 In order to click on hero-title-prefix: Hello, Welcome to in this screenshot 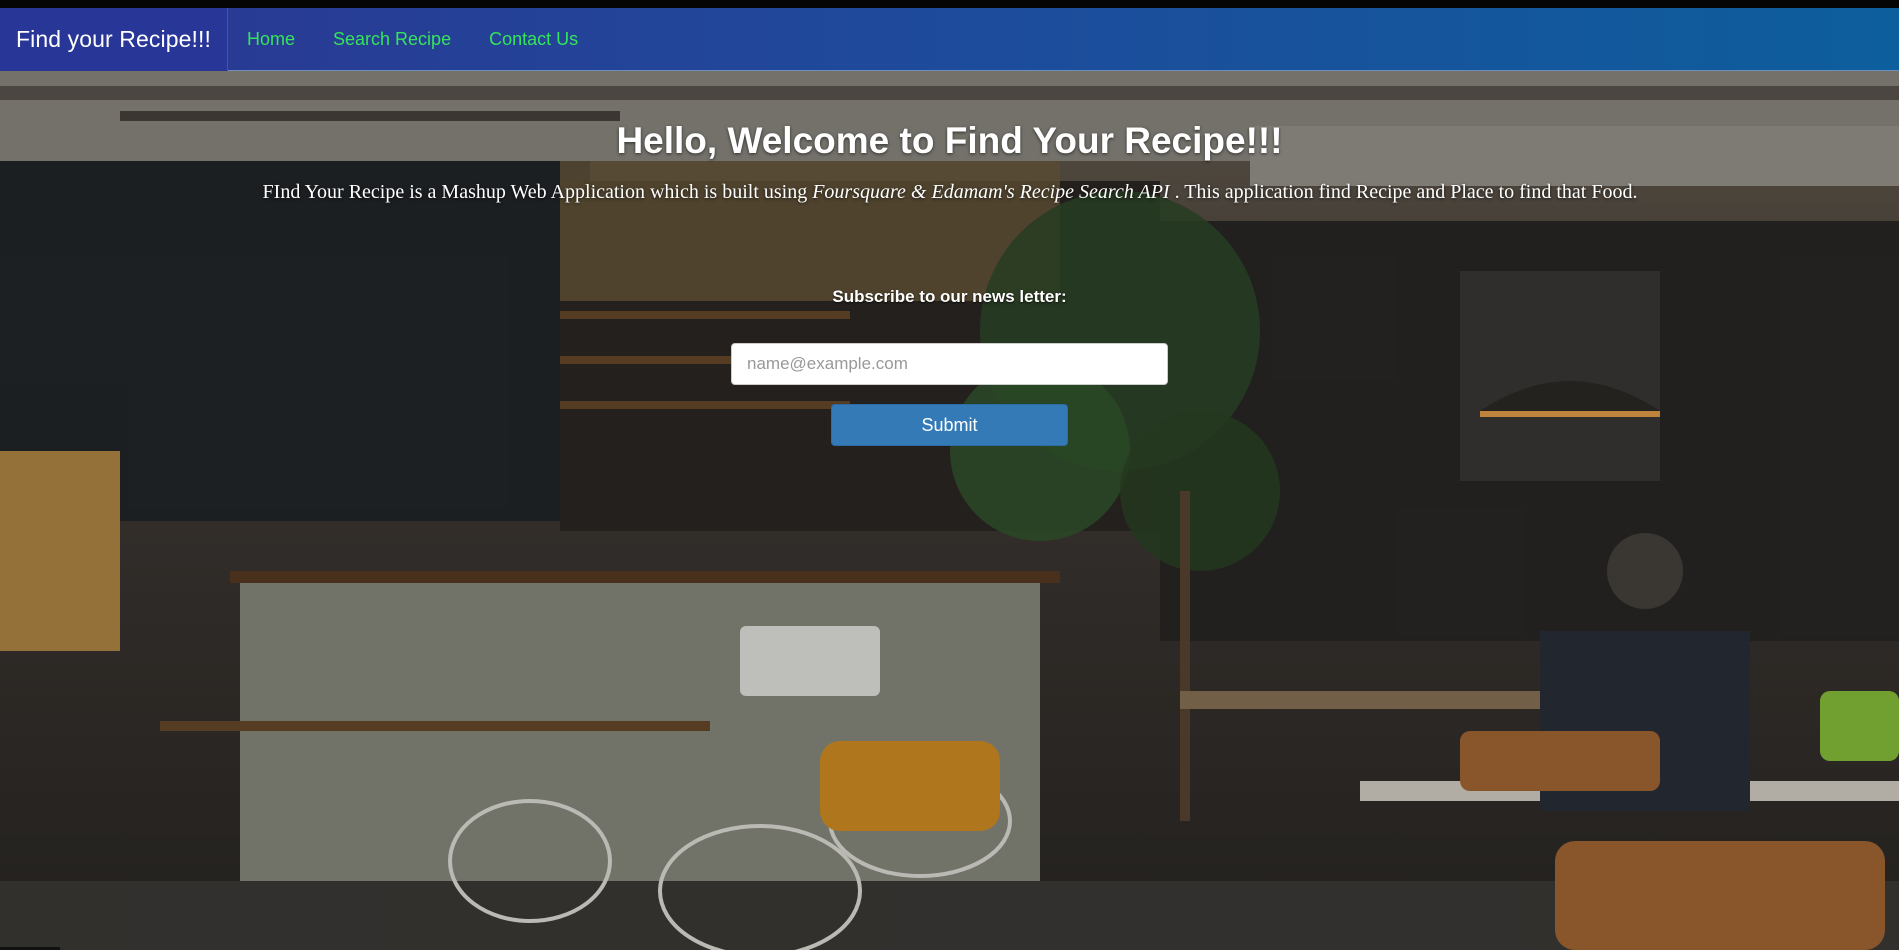, I will do `click(780, 140)`.